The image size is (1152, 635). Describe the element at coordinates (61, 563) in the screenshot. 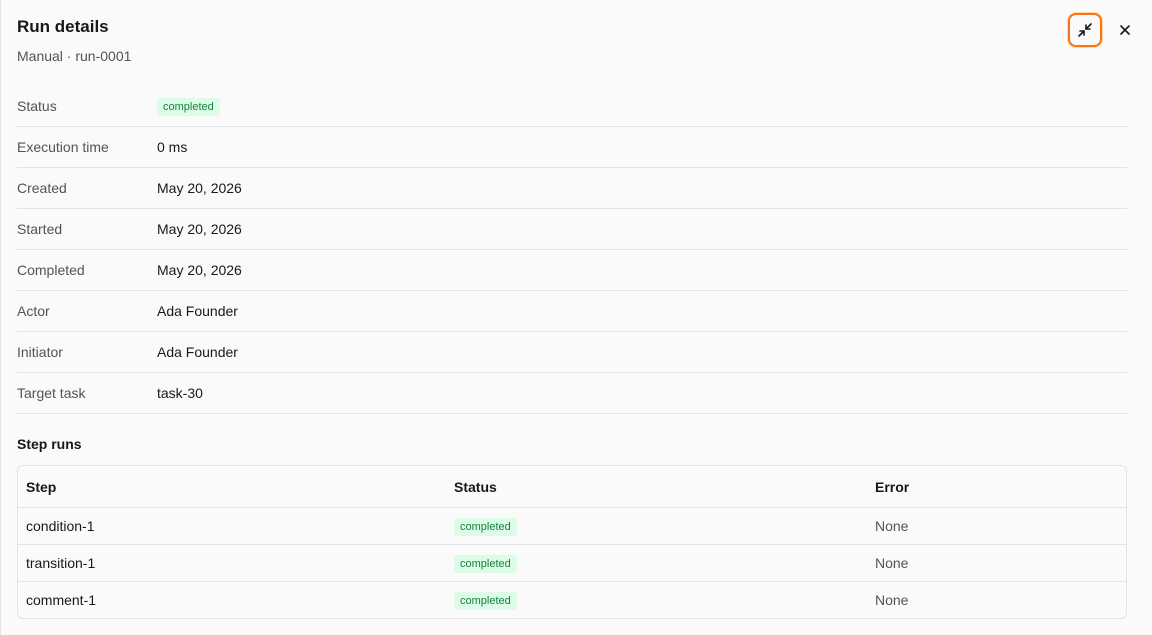

I see `step-name: transition-1` at that location.